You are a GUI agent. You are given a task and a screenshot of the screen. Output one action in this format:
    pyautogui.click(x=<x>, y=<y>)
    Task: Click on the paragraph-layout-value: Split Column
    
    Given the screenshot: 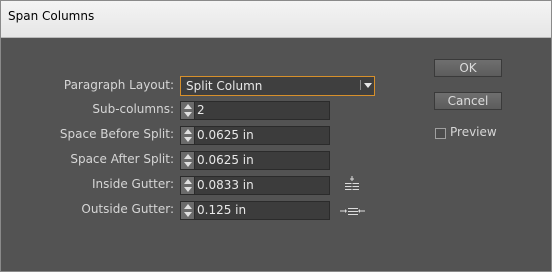 What is the action you would take?
    pyautogui.click(x=224, y=86)
    